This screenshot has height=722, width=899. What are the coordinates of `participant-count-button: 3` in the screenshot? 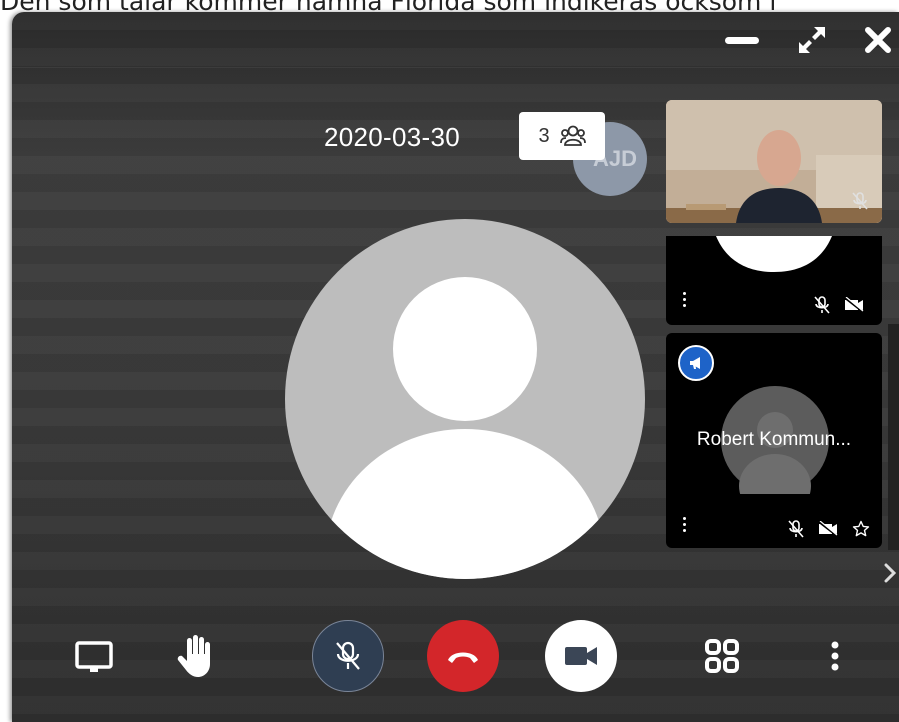 It's located at (562, 136).